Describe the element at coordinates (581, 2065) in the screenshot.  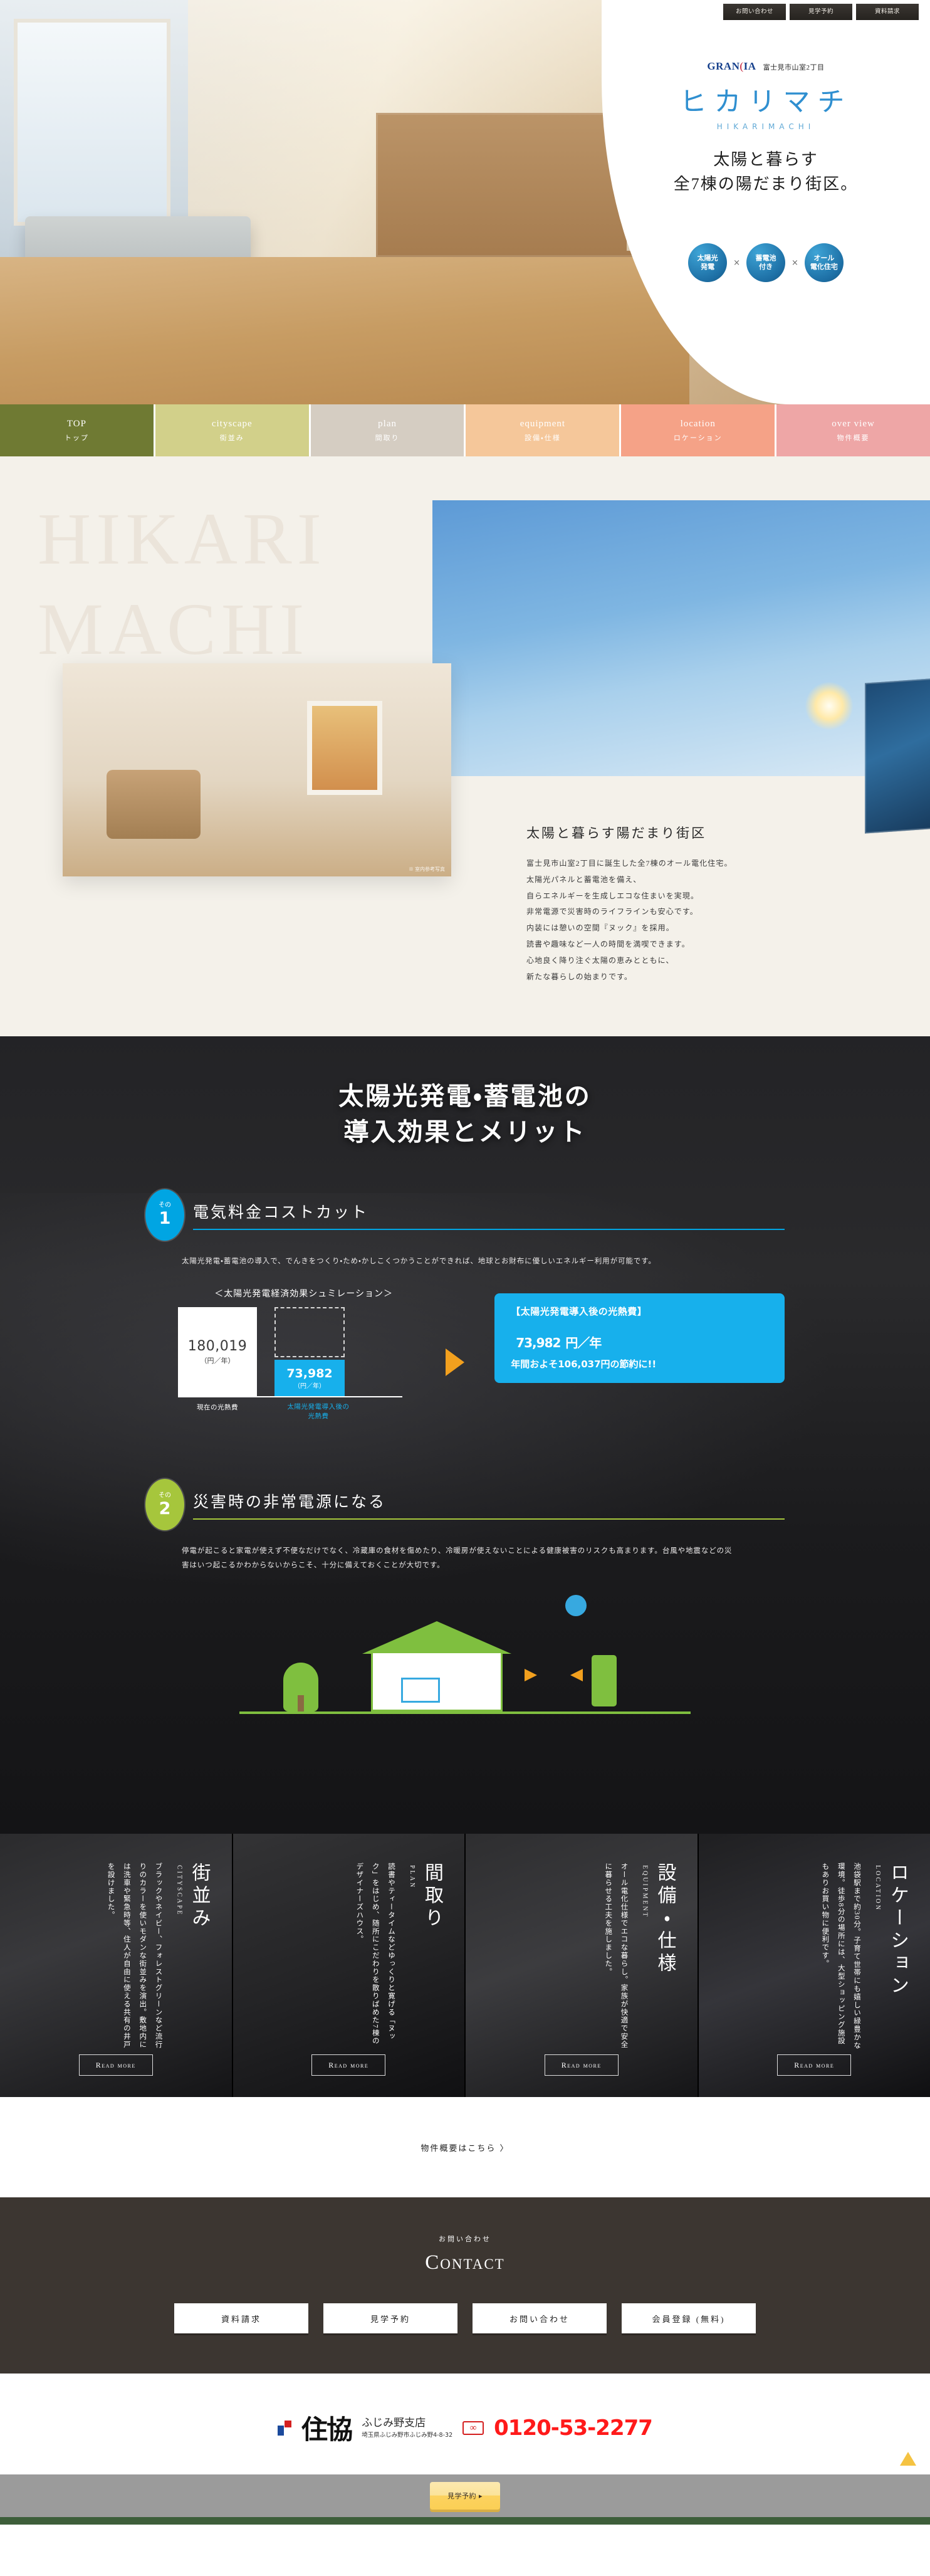
I see `card-equipment-readmore: Read more` at that location.